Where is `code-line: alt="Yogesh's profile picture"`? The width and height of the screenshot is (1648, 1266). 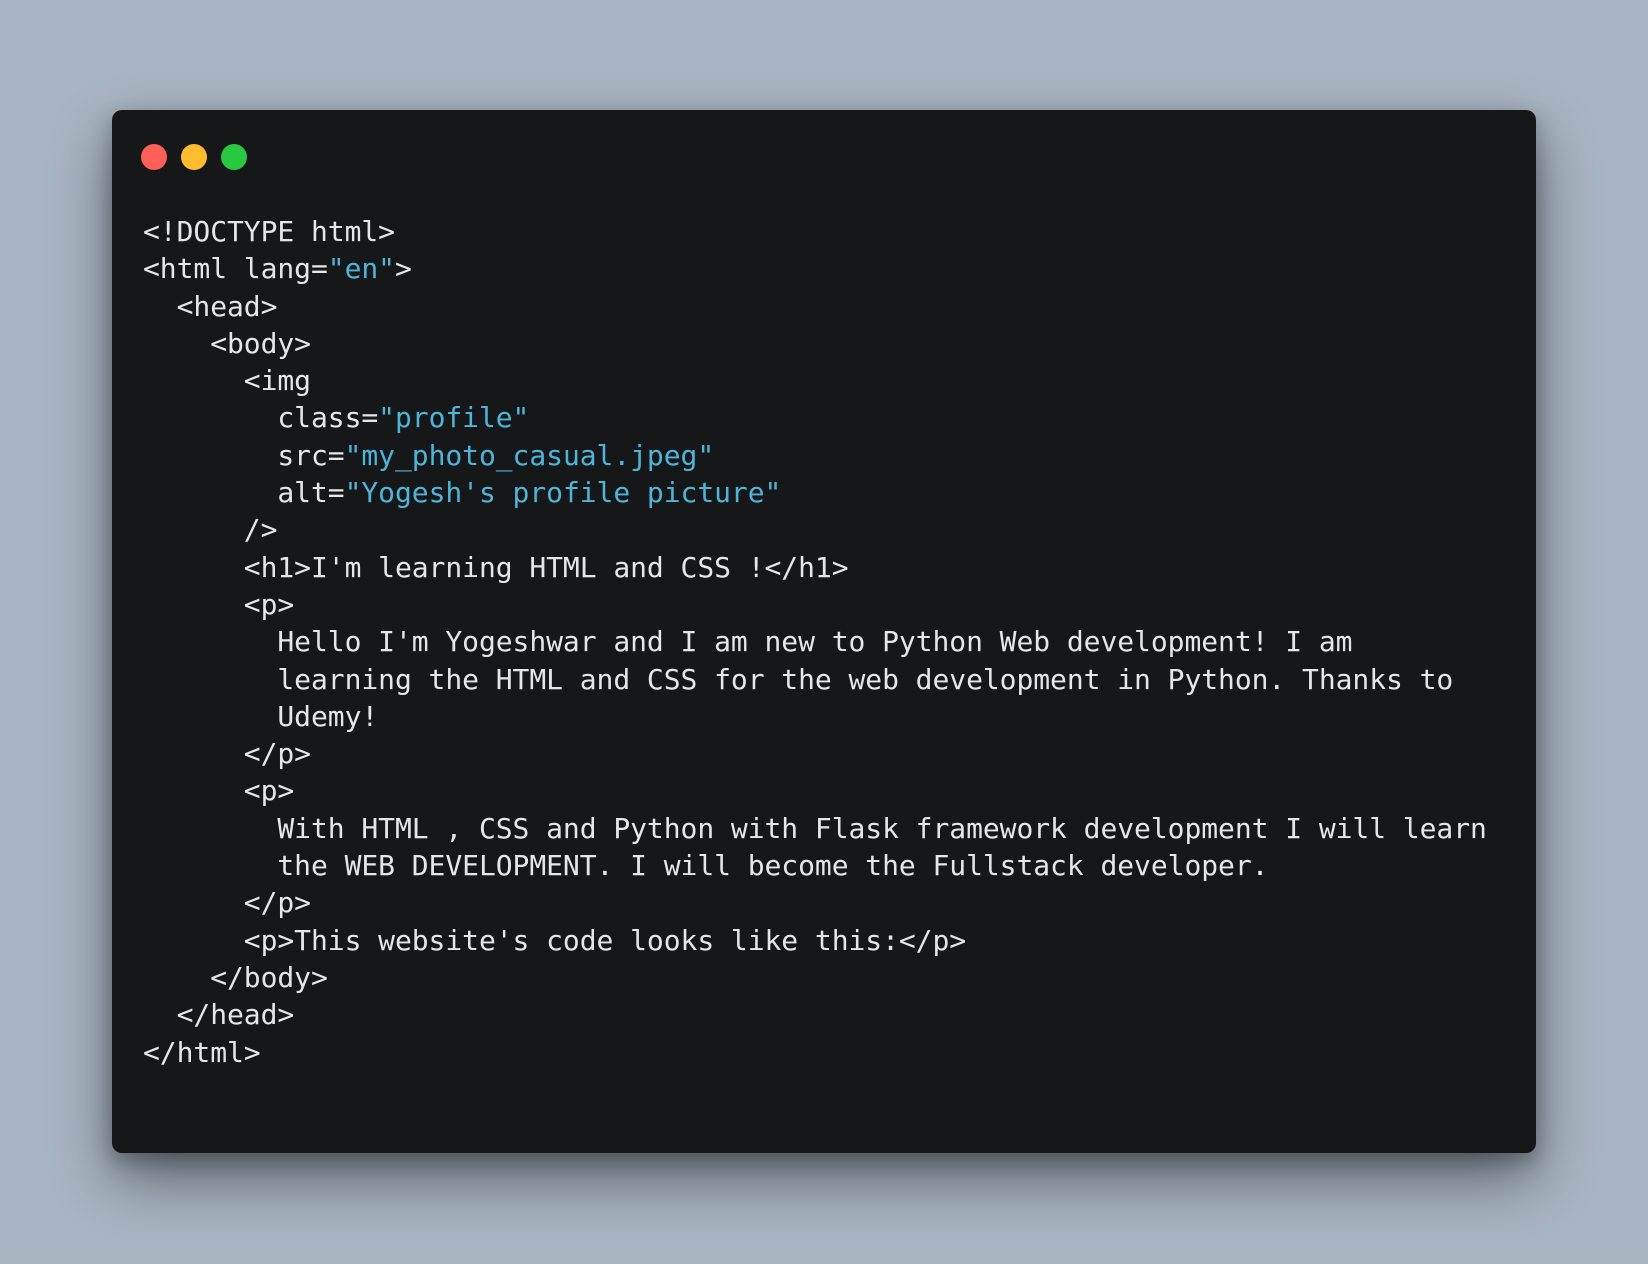
code-line: alt="Yogesh's profile picture" is located at coordinates (815, 492).